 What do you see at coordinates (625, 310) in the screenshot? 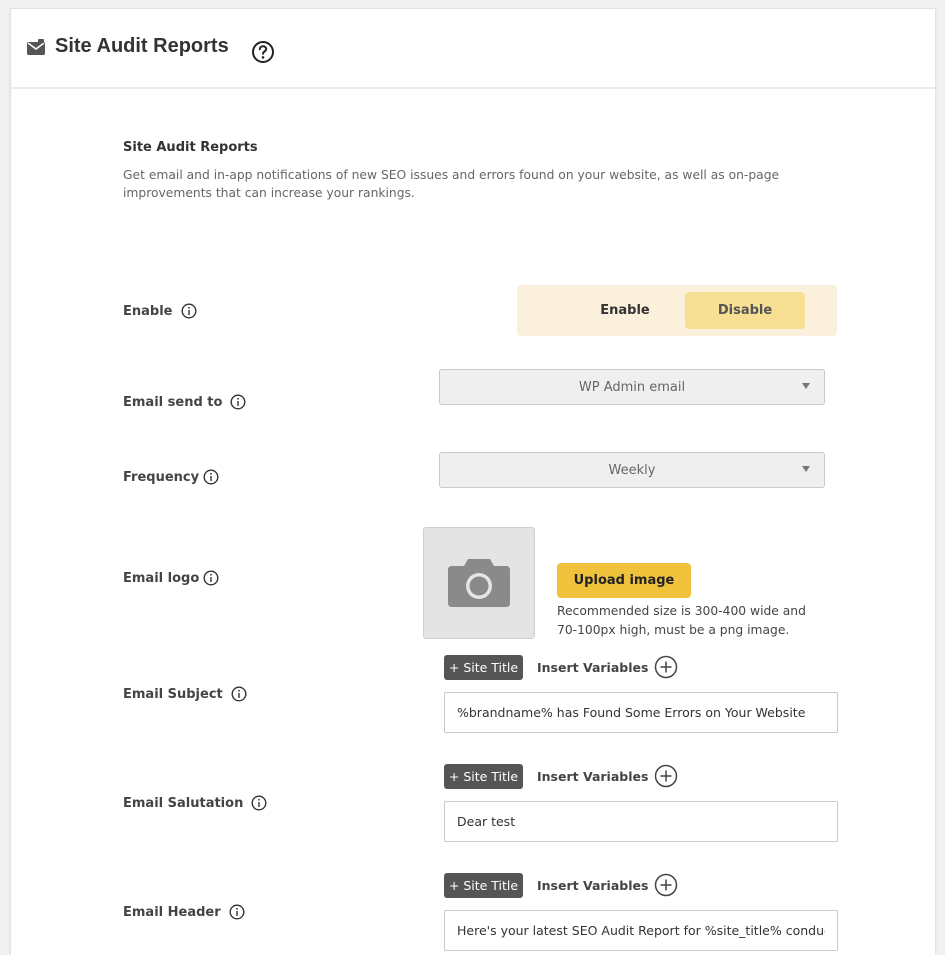
I see `enable-option-button: Enable` at bounding box center [625, 310].